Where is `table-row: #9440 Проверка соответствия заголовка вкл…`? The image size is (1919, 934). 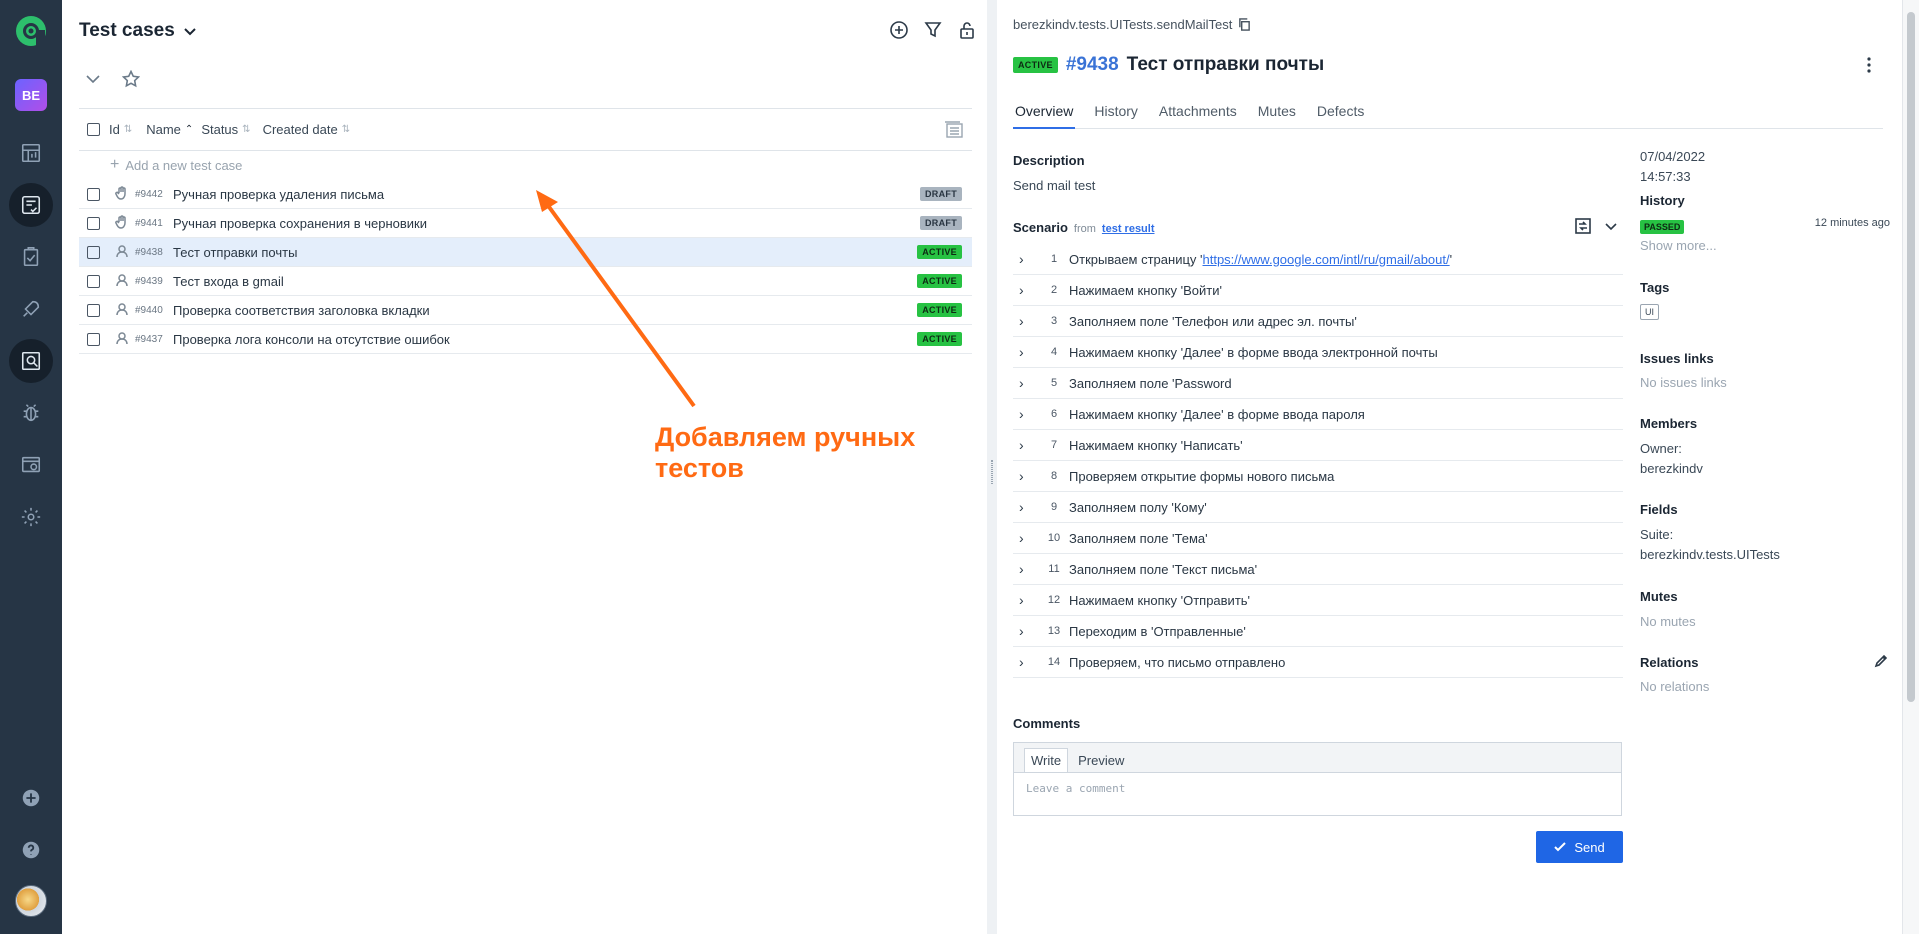 table-row: #9440 Проверка соответствия заголовка вкл… is located at coordinates (525, 310).